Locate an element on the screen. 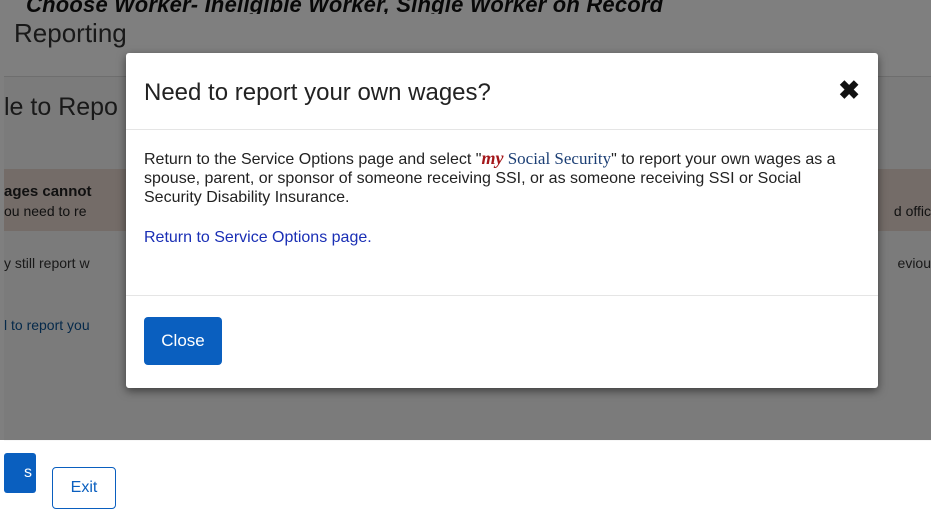 This screenshot has height=509, width=931. modal-header: Need to report your own wages? ✖ is located at coordinates (502, 91).